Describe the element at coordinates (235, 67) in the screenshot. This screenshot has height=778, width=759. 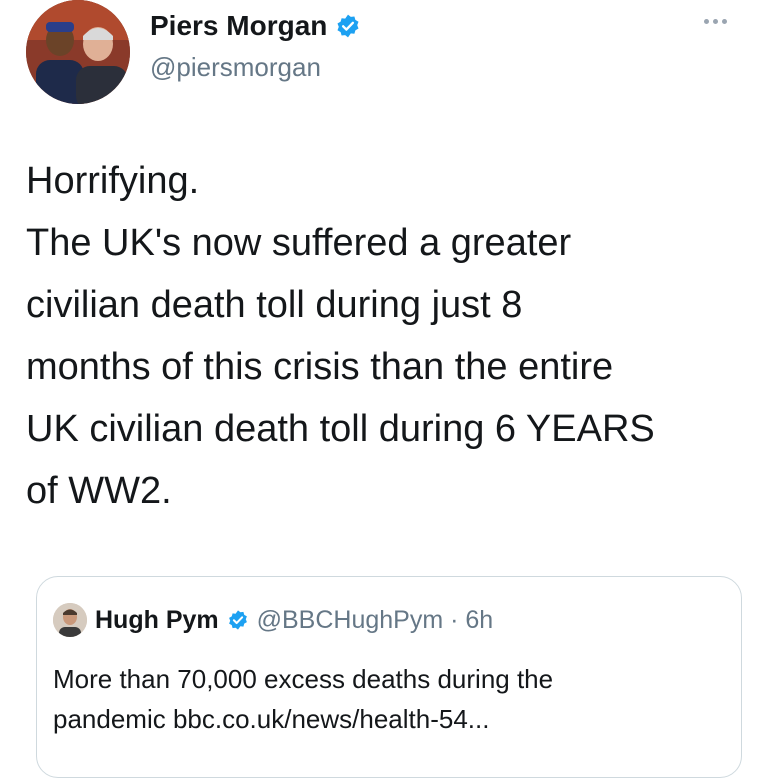
I see `author-handle: @piersmorgan` at that location.